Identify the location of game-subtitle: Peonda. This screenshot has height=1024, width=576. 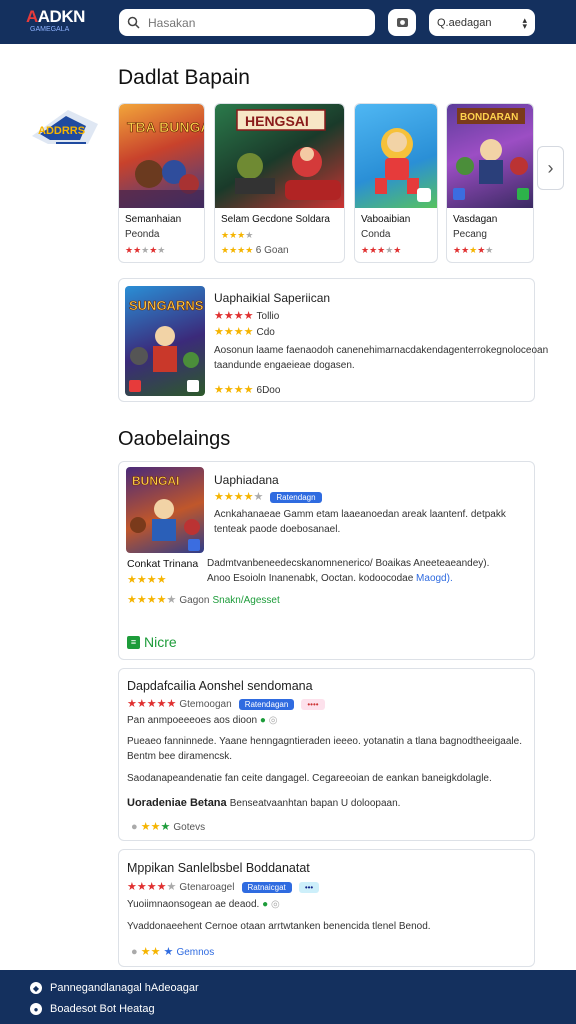
(142, 234).